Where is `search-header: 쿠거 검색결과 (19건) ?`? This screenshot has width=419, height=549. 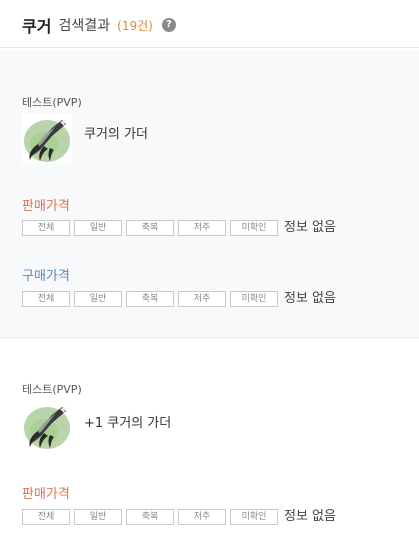 search-header: 쿠거 검색결과 (19건) ? is located at coordinates (209, 24).